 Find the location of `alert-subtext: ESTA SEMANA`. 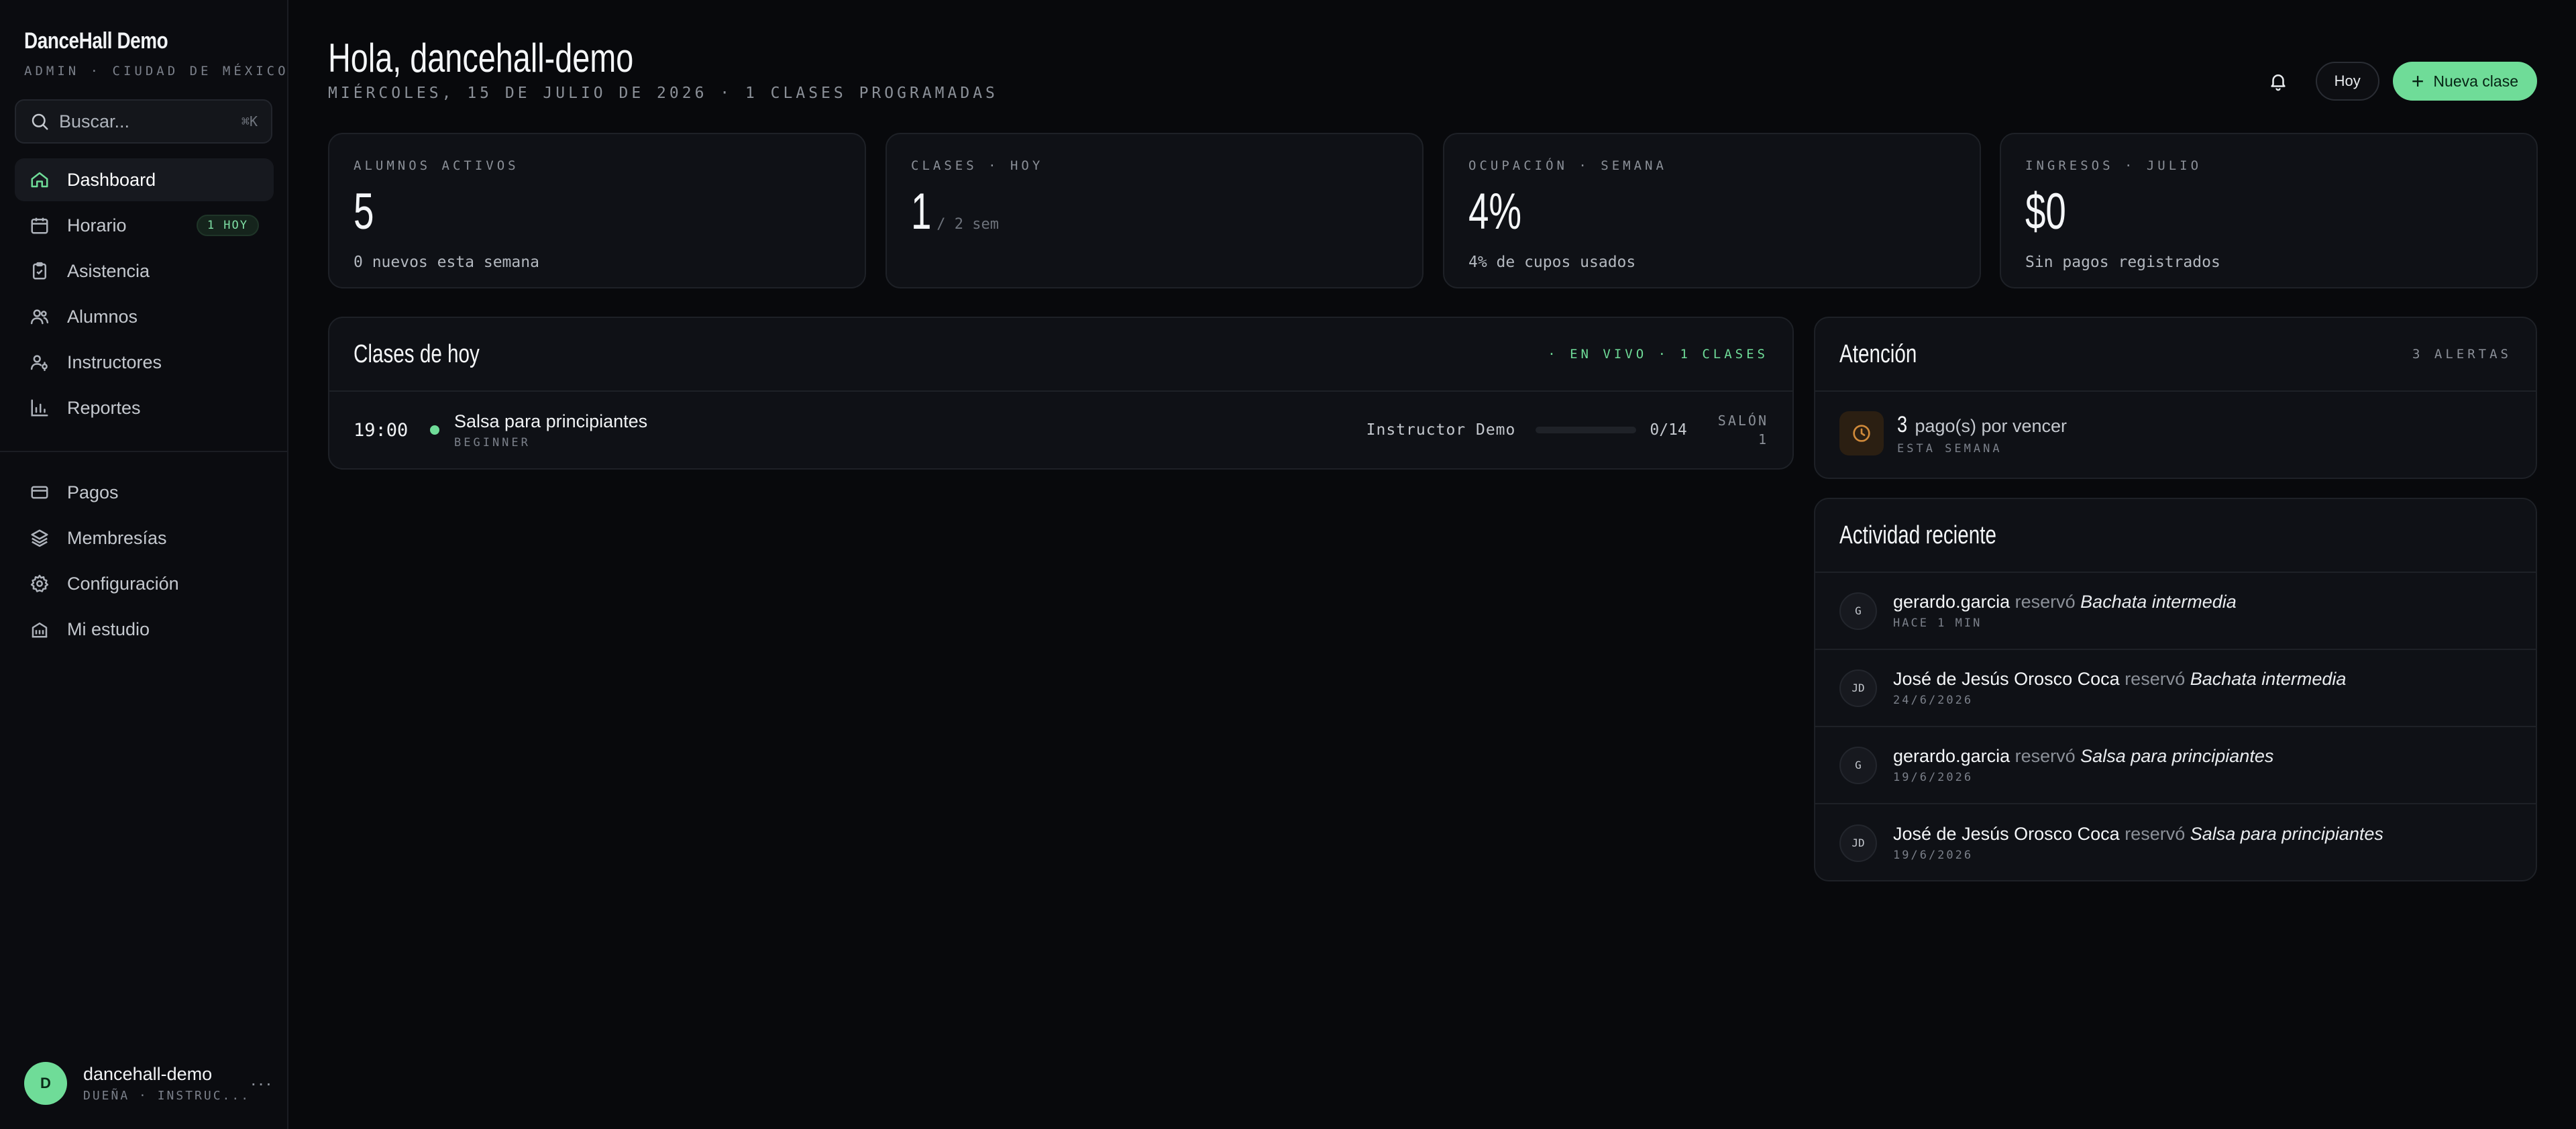

alert-subtext: ESTA SEMANA is located at coordinates (1949, 448).